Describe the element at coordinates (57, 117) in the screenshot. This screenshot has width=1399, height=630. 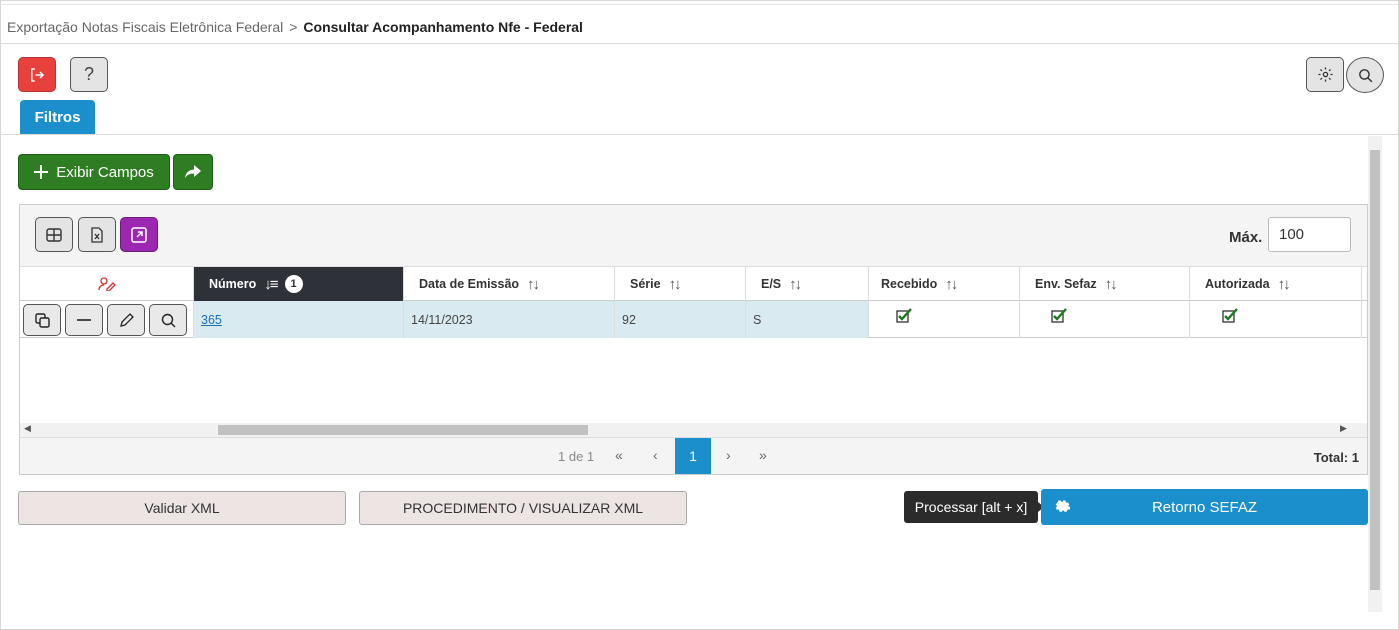
I see `tab-filtros: Filtros` at that location.